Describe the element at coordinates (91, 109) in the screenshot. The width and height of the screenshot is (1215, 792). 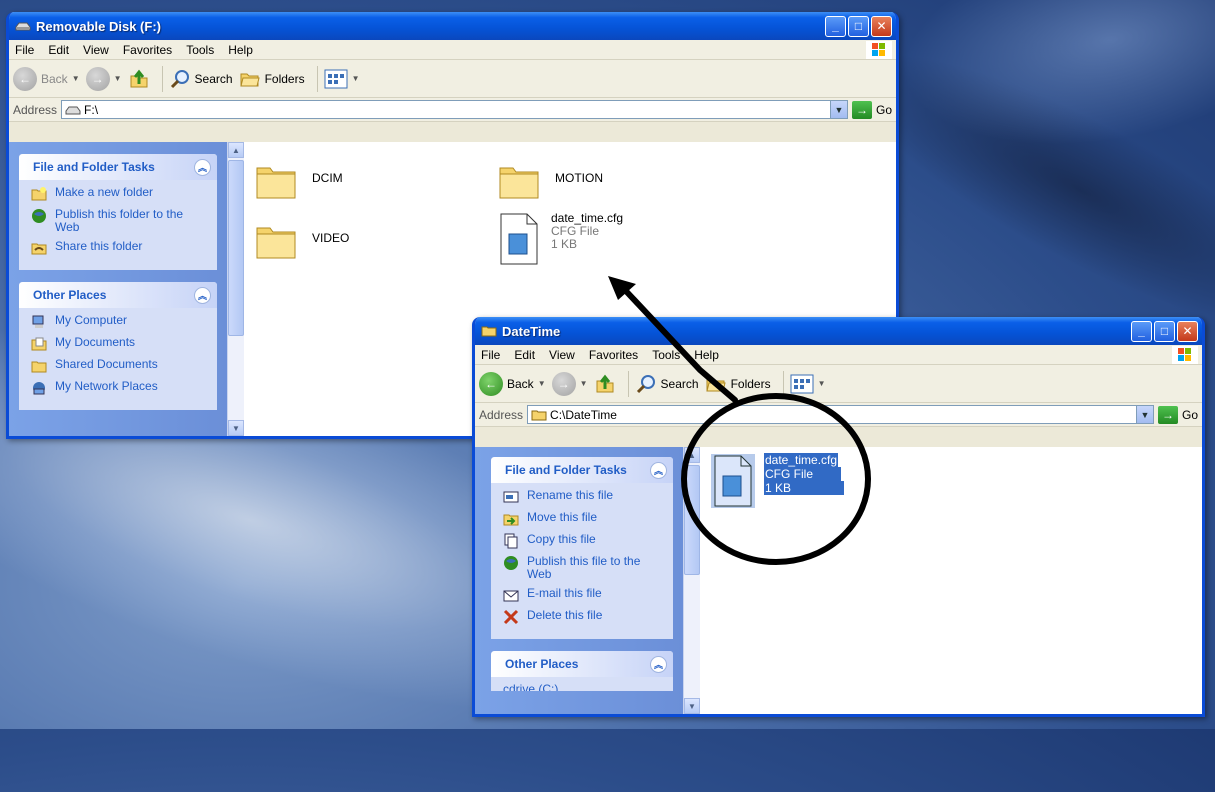
I see `address-value: F:\` at that location.